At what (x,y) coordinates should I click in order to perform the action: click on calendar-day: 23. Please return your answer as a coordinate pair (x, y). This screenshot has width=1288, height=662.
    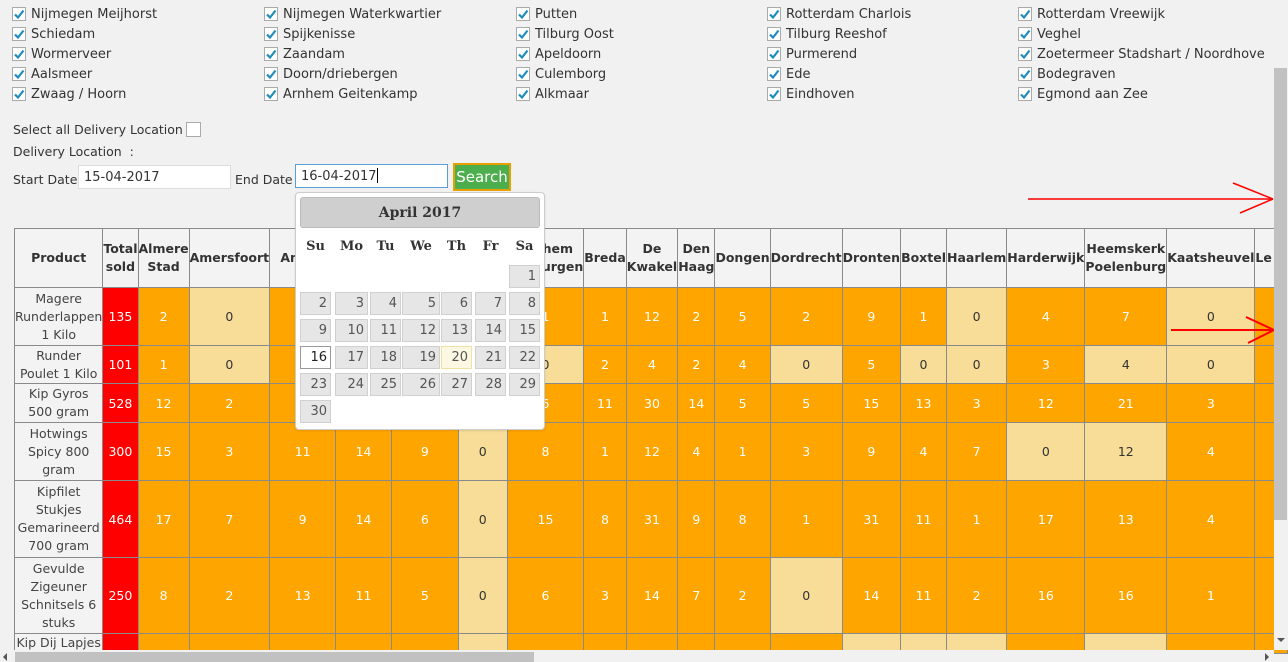
    Looking at the image, I should click on (315, 384).